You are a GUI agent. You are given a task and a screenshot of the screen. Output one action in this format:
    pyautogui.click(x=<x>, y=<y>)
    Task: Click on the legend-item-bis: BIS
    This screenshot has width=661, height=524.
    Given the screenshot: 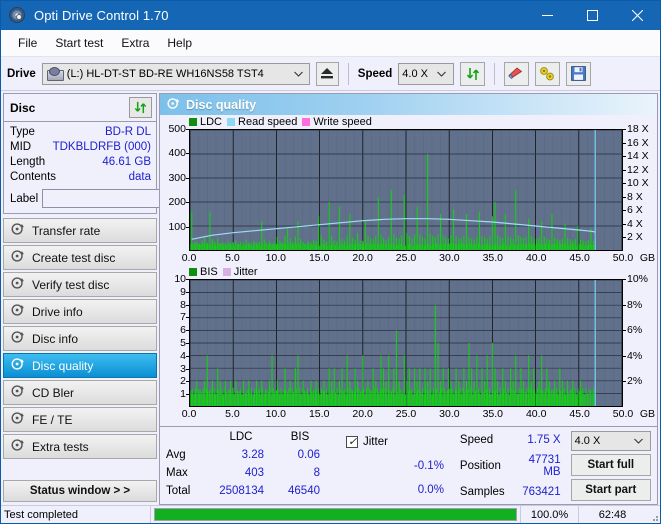 What is the action you would take?
    pyautogui.click(x=203, y=272)
    